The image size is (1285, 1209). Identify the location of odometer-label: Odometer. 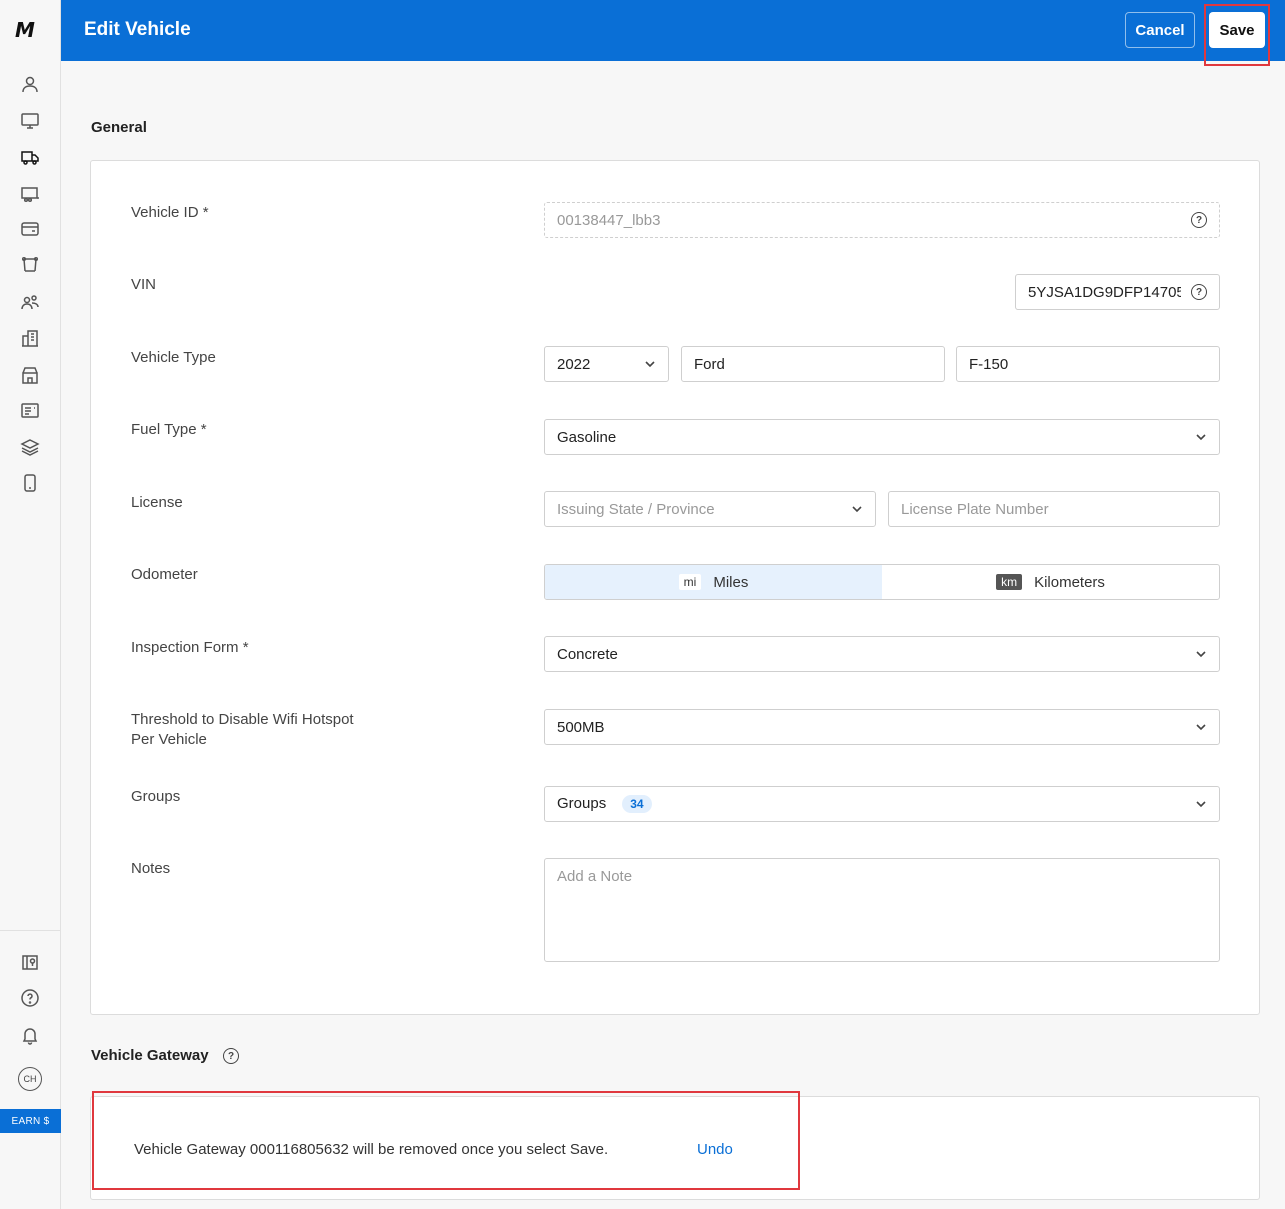
(164, 574).